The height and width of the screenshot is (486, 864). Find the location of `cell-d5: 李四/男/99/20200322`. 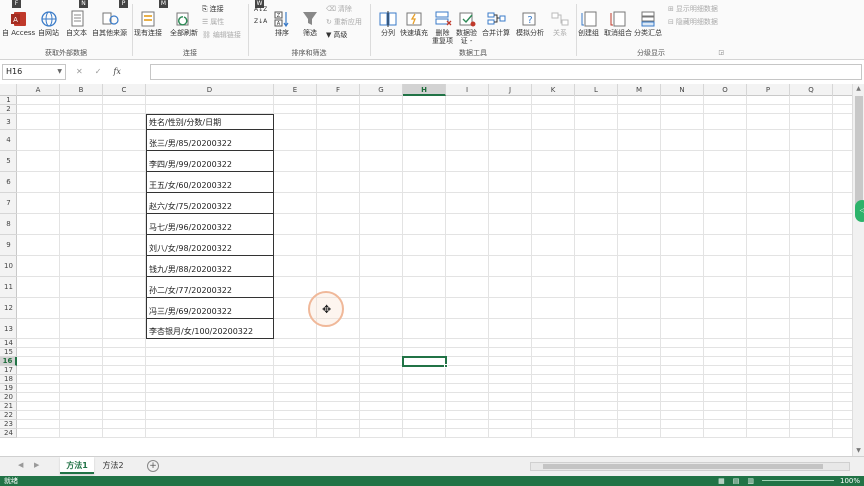

cell-d5: 李四/男/99/20200322 is located at coordinates (210, 161).